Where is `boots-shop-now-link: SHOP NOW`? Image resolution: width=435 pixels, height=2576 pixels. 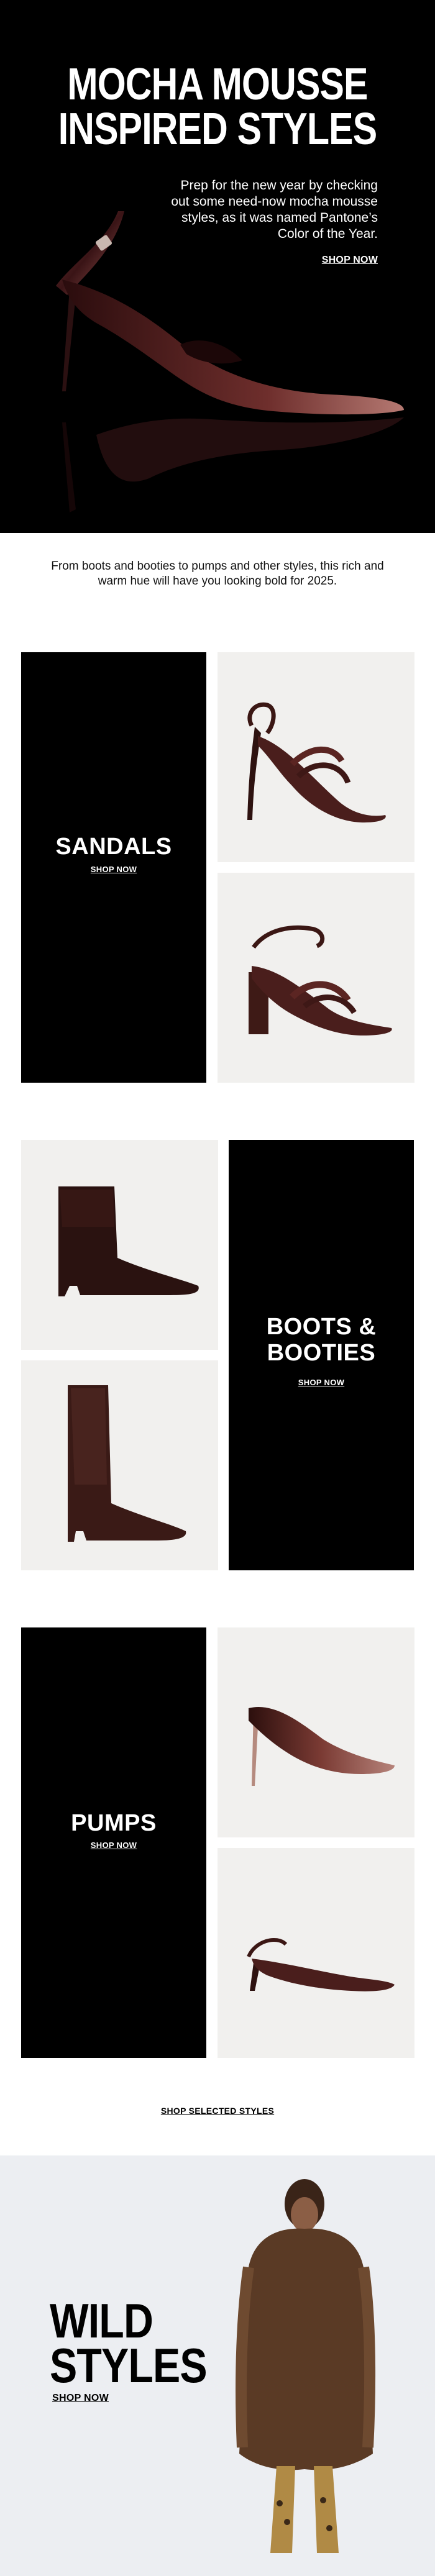
boots-shop-now-link: SHOP NOW is located at coordinates (321, 1382).